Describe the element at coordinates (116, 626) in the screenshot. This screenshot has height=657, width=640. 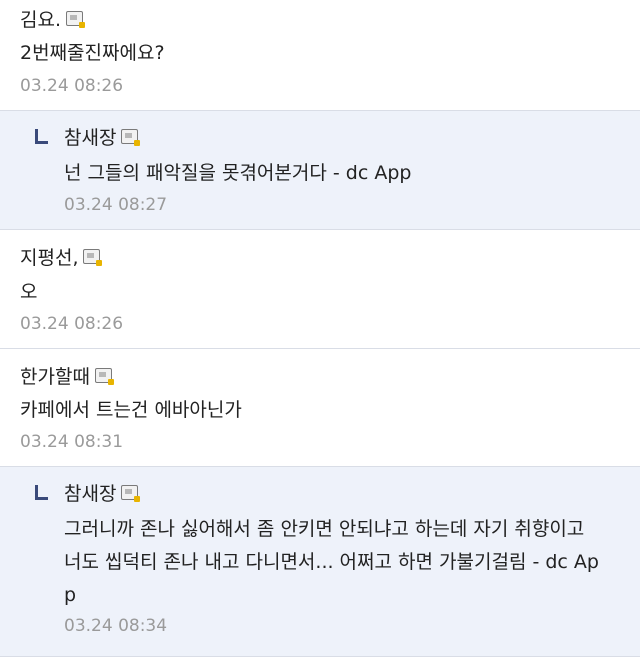
I see `comment-date: 03.24 08:34` at that location.